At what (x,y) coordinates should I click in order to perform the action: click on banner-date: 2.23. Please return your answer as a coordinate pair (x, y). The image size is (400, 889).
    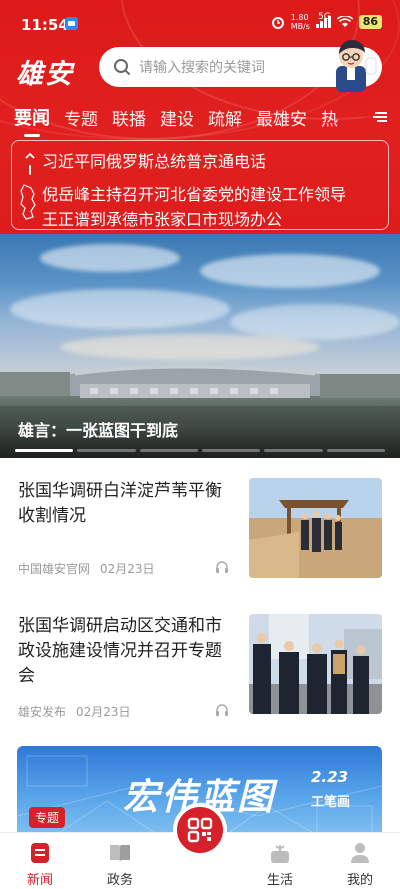
    Looking at the image, I should click on (330, 777).